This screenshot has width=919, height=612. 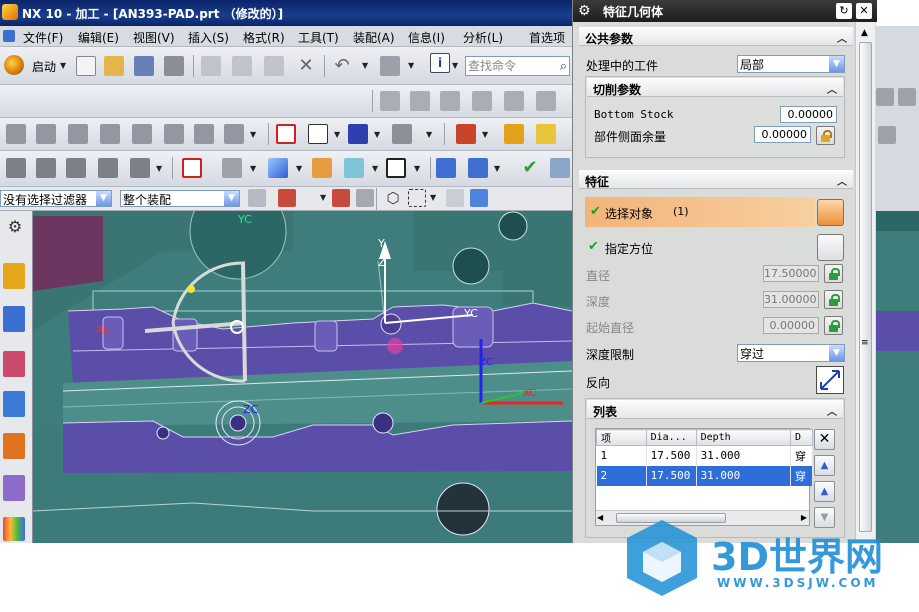 I want to click on history-icon, so click(x=14, y=488).